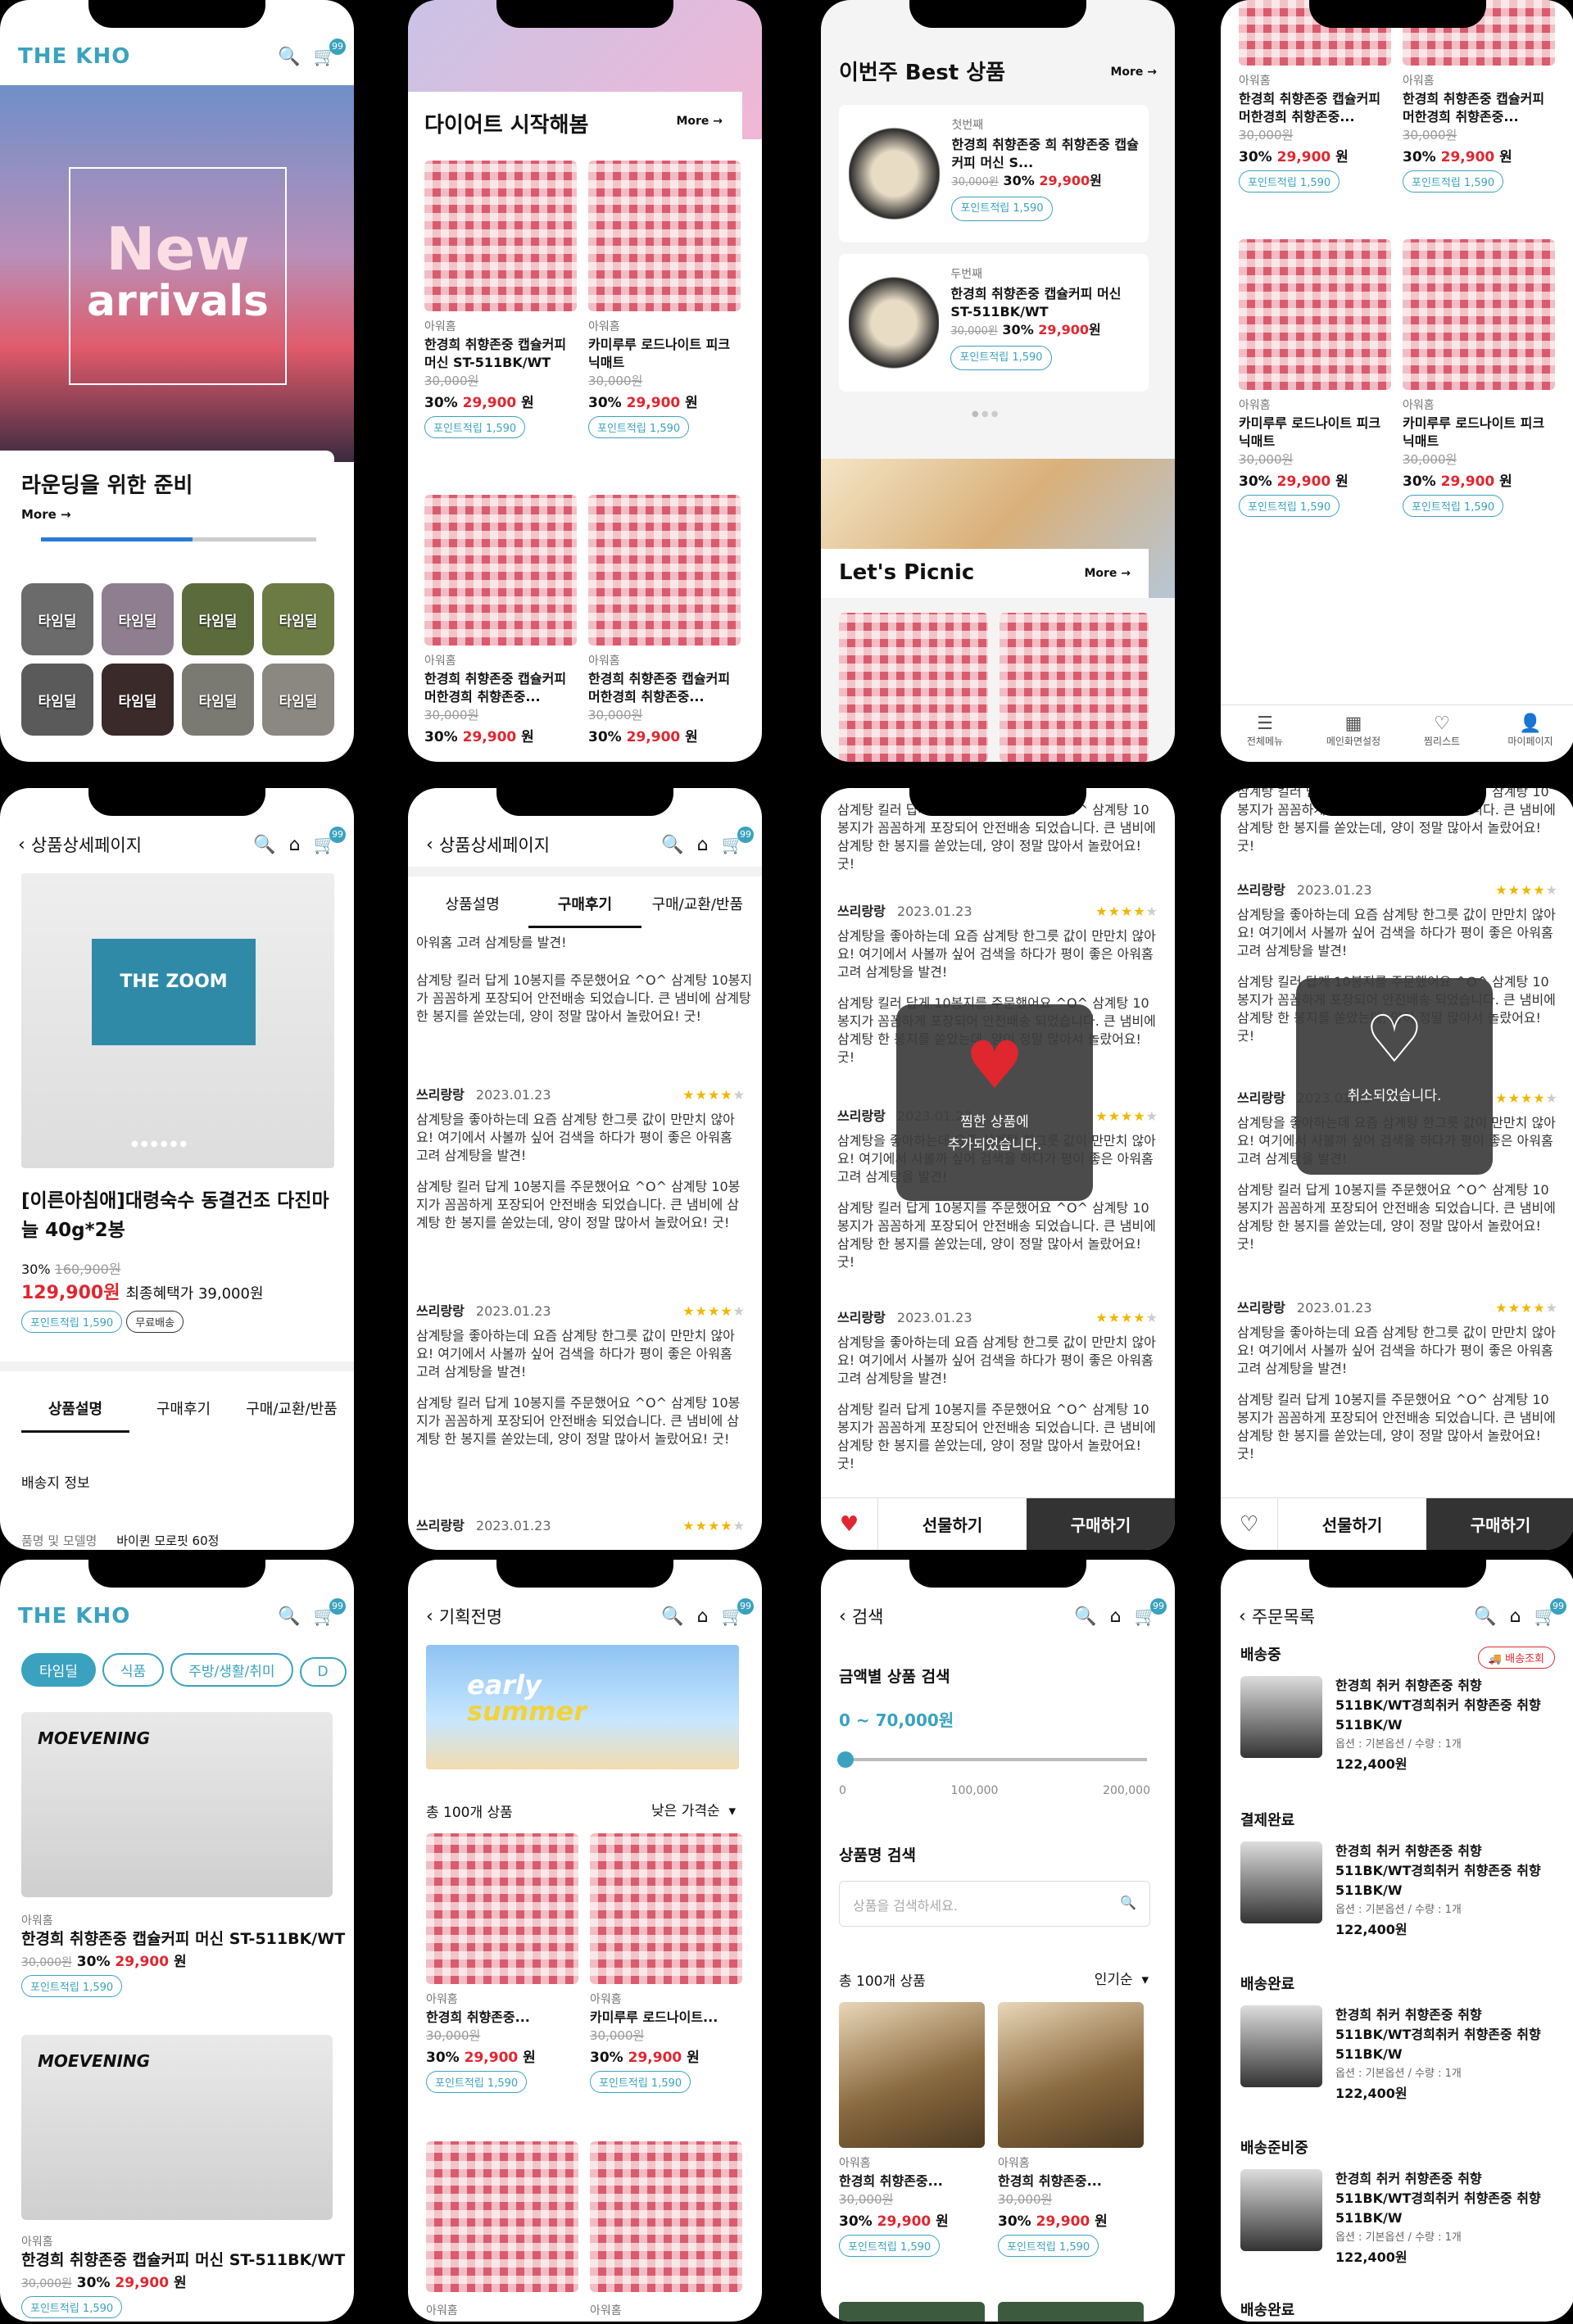 The width and height of the screenshot is (1573, 2324). I want to click on promo-banner: early summer, so click(582, 1707).